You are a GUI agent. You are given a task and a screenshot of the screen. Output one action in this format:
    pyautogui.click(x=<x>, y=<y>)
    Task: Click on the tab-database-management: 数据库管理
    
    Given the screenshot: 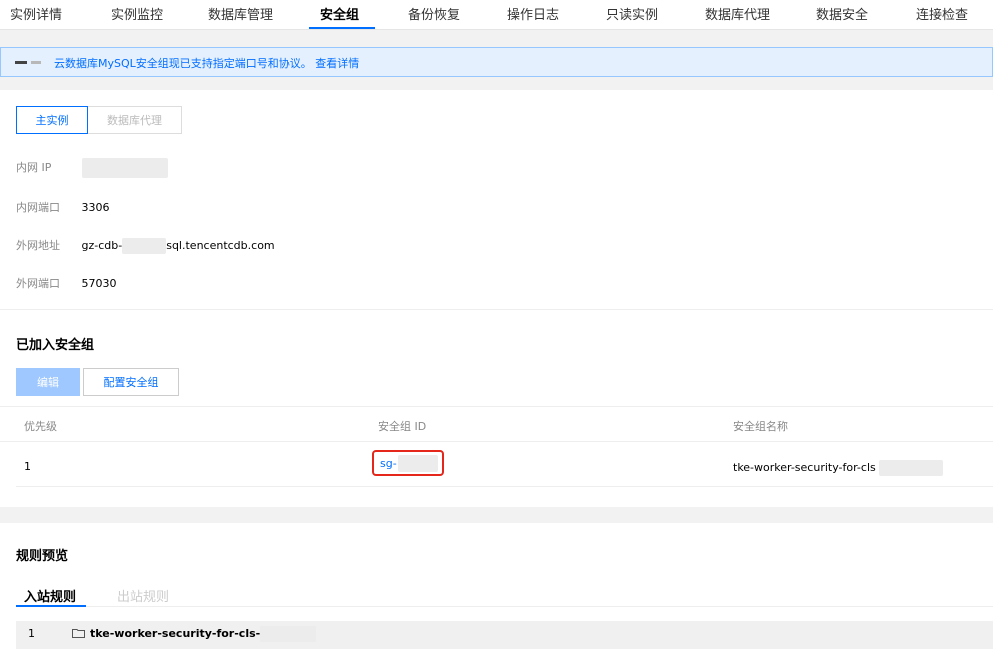 What is the action you would take?
    pyautogui.click(x=240, y=13)
    